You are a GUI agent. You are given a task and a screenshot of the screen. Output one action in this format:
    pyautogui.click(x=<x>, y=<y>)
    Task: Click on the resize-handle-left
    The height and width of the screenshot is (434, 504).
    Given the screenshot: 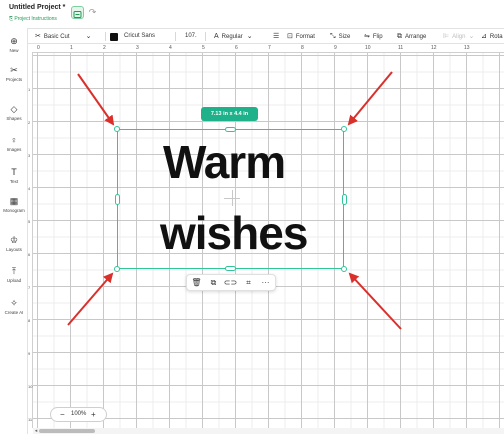 What is the action you would take?
    pyautogui.click(x=117, y=199)
    